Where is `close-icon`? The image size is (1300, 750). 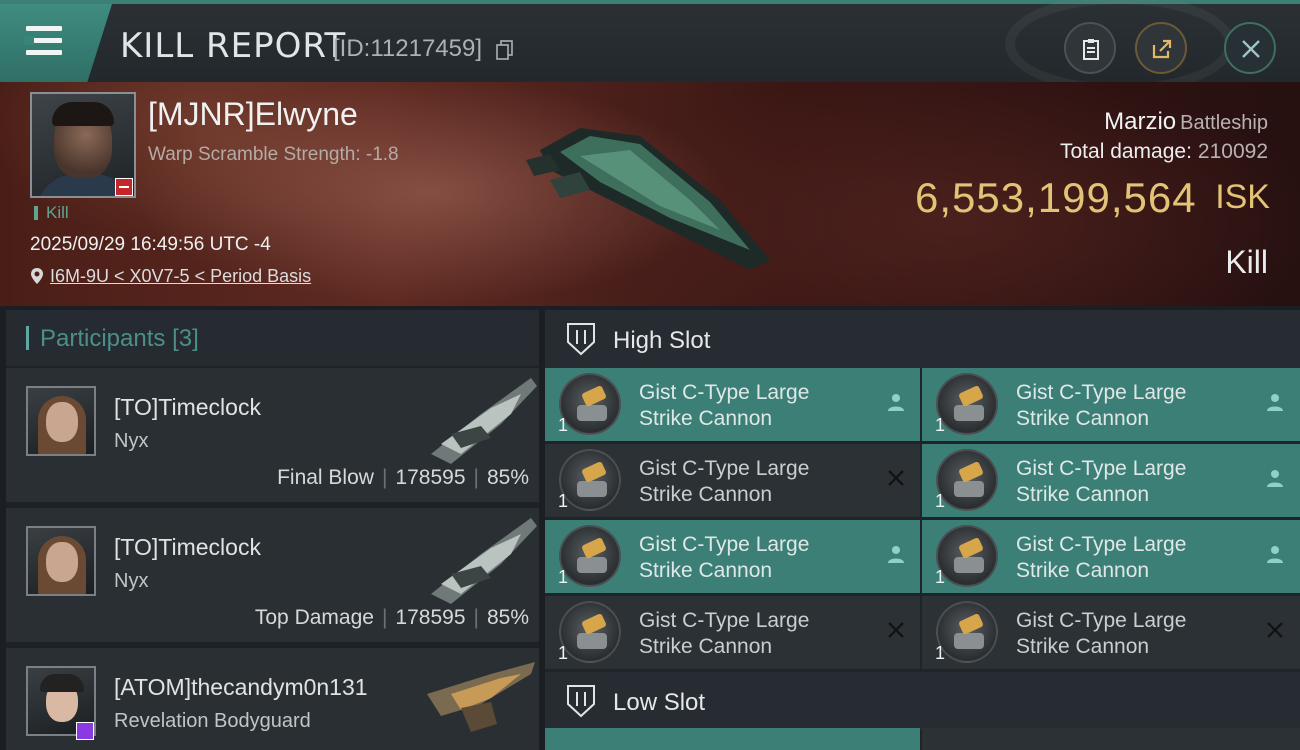
close-icon is located at coordinates (1251, 49).